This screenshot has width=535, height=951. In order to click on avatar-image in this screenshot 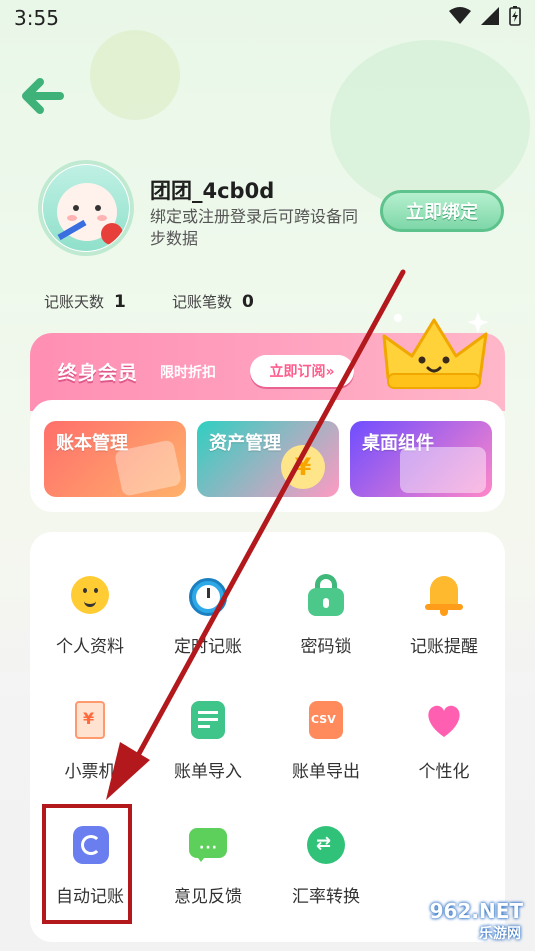, I will do `click(86, 208)`.